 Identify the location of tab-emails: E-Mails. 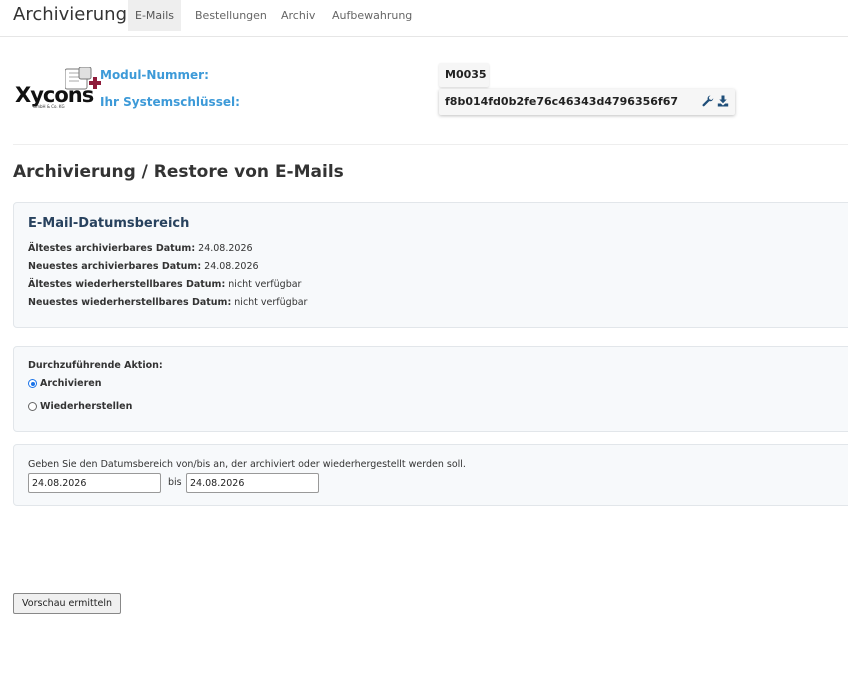
(154, 15).